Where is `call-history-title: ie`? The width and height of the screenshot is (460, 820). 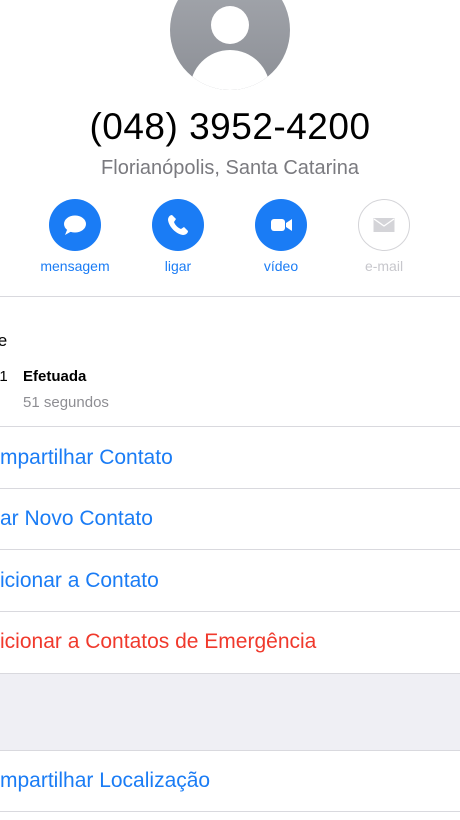 call-history-title: ie is located at coordinates (4, 340).